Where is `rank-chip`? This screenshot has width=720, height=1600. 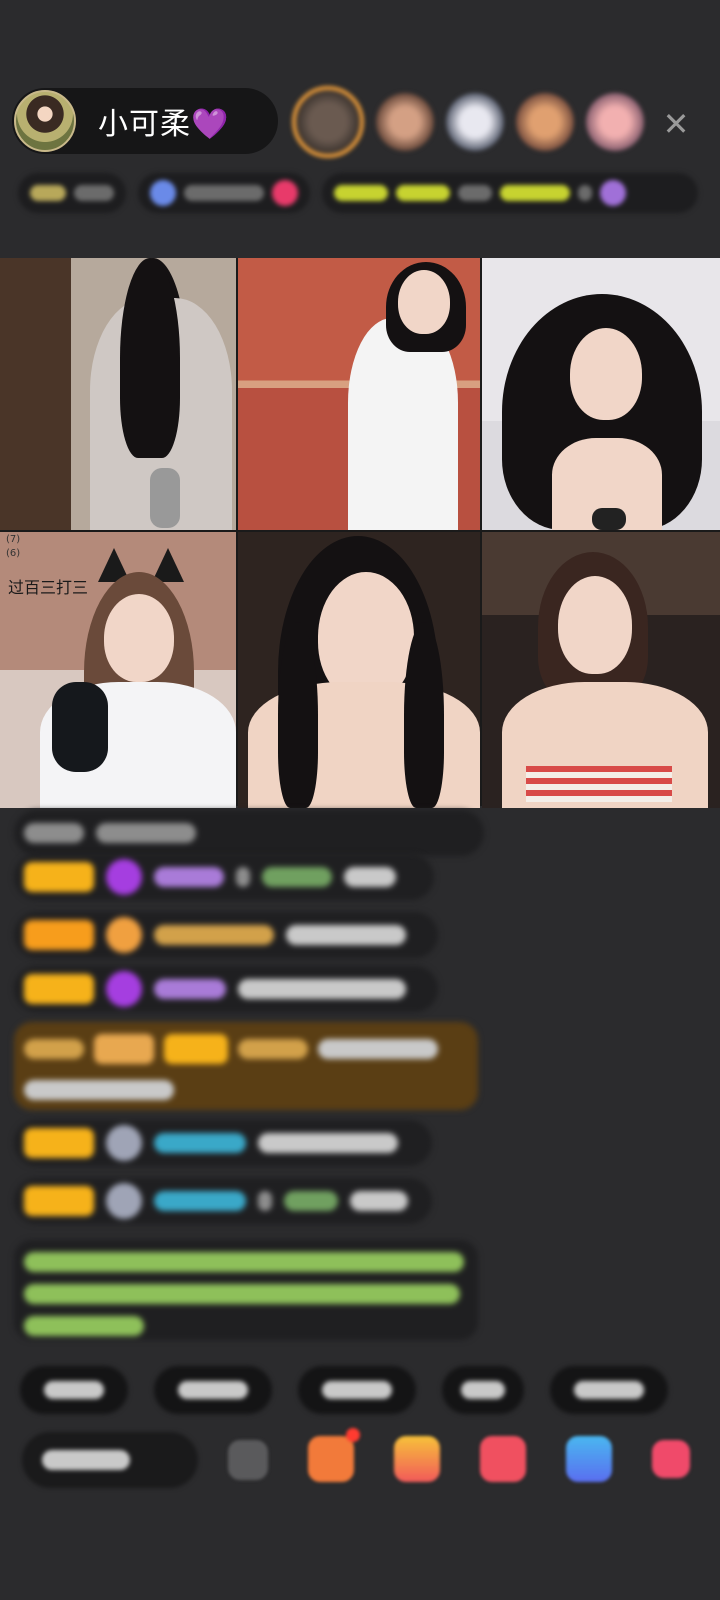 rank-chip is located at coordinates (72, 193).